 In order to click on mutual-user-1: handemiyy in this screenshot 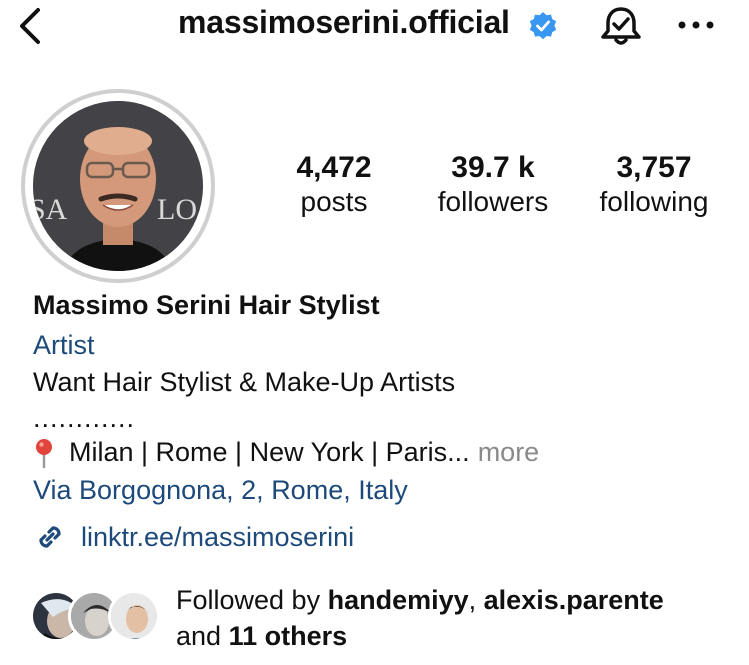, I will do `click(398, 600)`.